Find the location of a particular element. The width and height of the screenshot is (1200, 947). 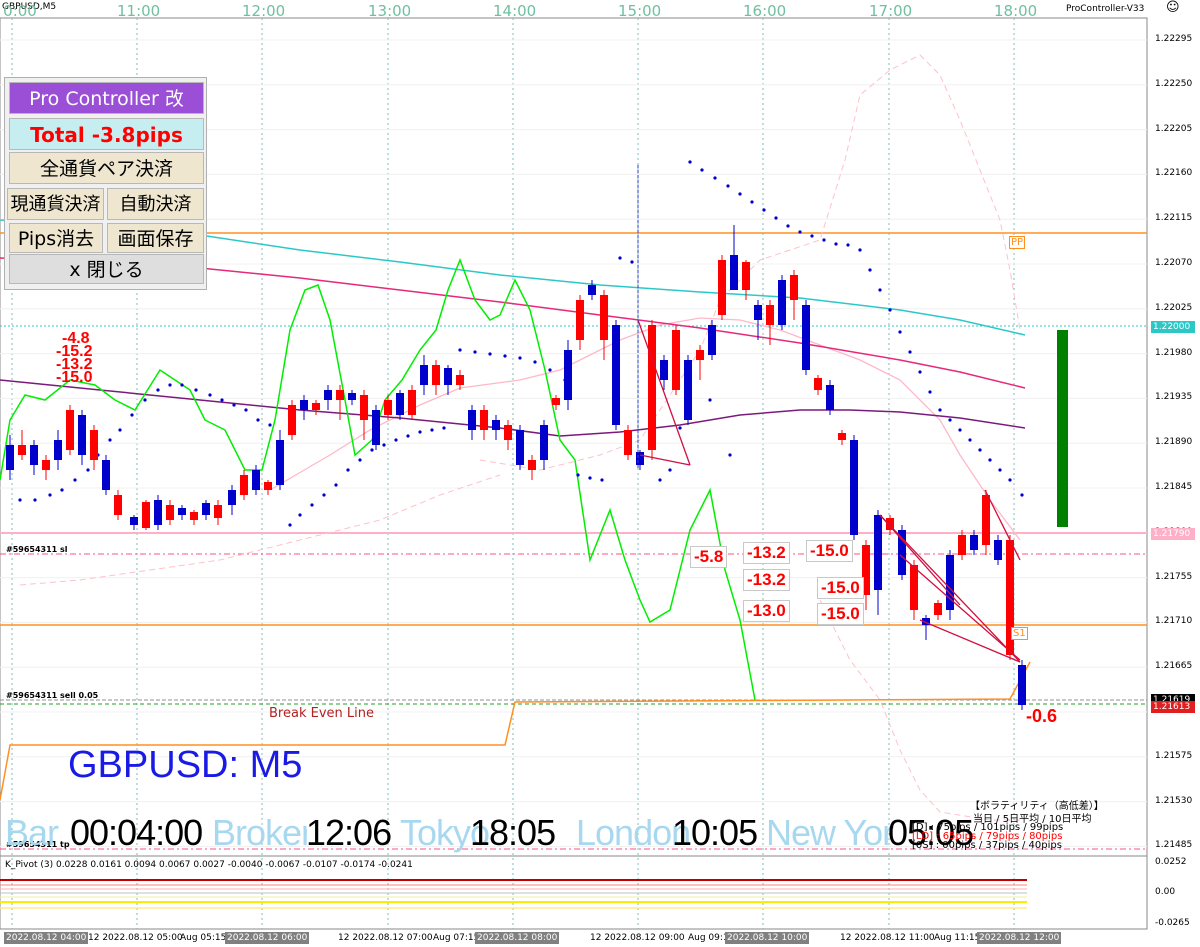

save-screen-button: 画面保存 is located at coordinates (155, 238).